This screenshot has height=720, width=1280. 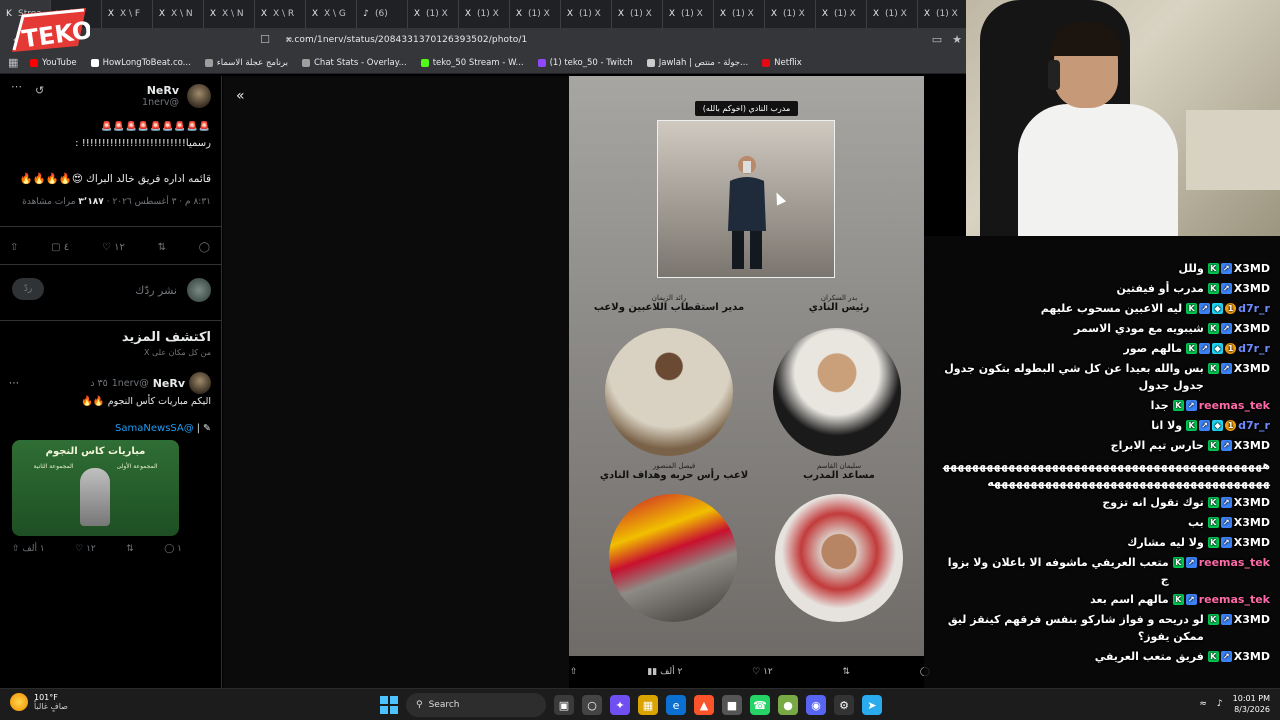 What do you see at coordinates (1203, 704) in the screenshot?
I see `wifi-icon: ≈` at bounding box center [1203, 704].